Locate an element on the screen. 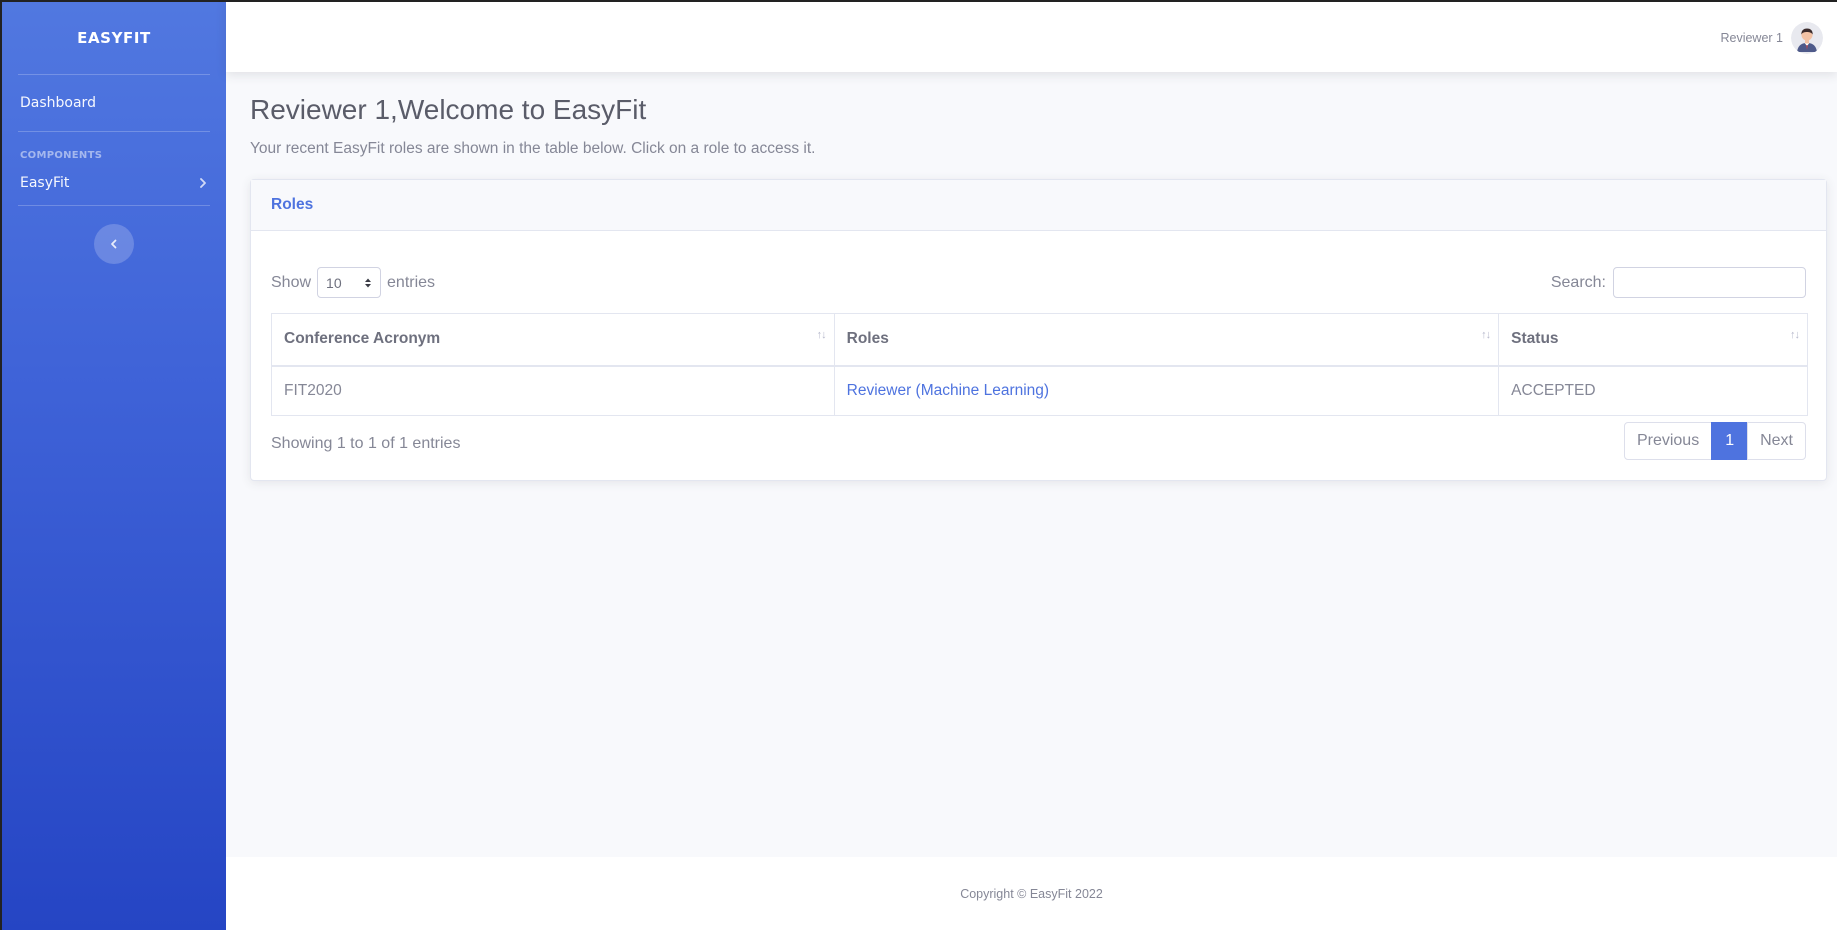  cell-conference-acronym: FIT2020 is located at coordinates (553, 390).